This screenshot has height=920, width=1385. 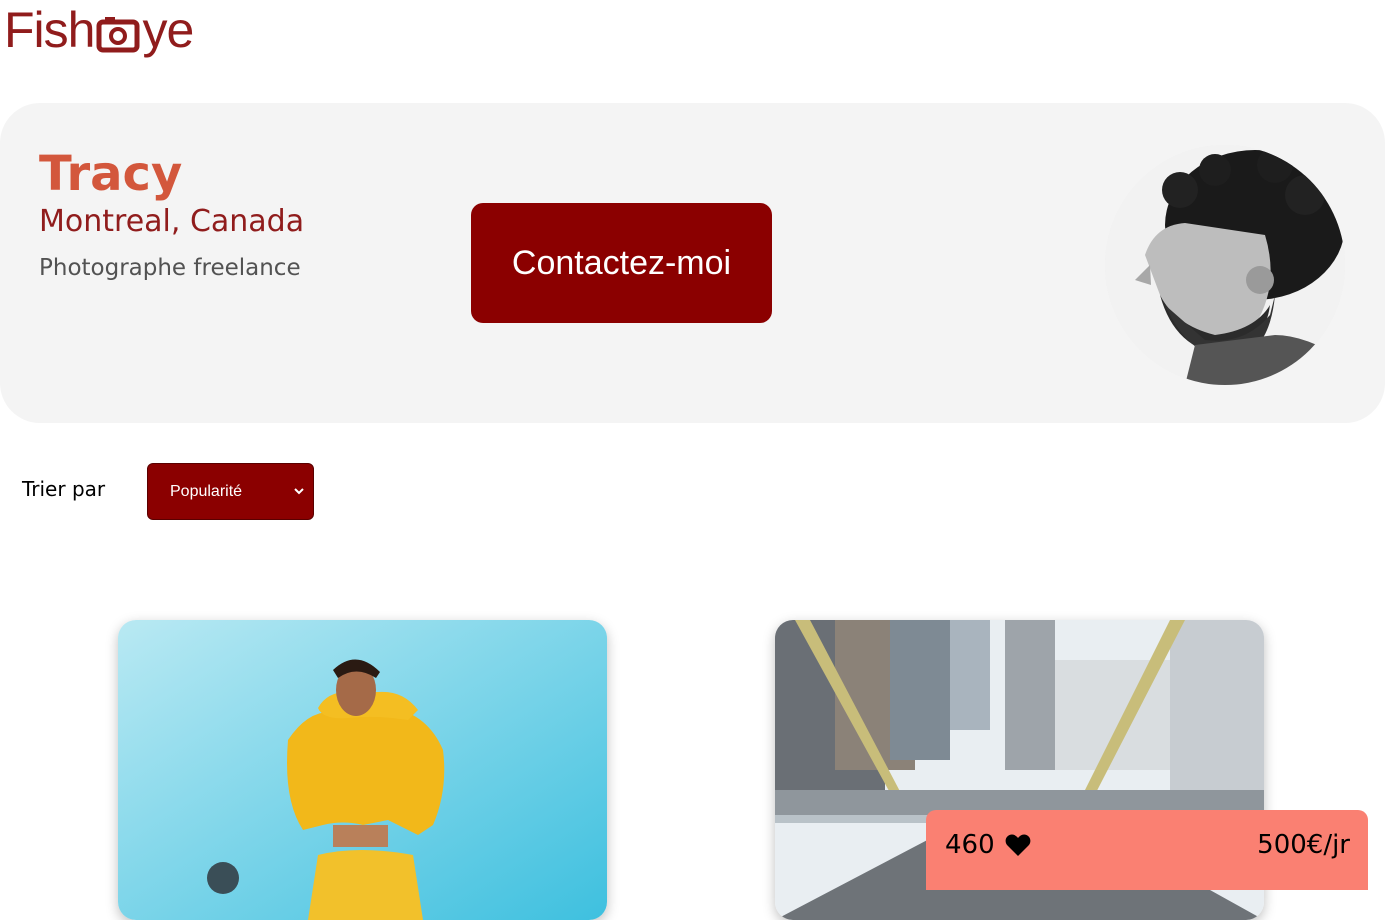 I want to click on media-card, so click(x=362, y=770).